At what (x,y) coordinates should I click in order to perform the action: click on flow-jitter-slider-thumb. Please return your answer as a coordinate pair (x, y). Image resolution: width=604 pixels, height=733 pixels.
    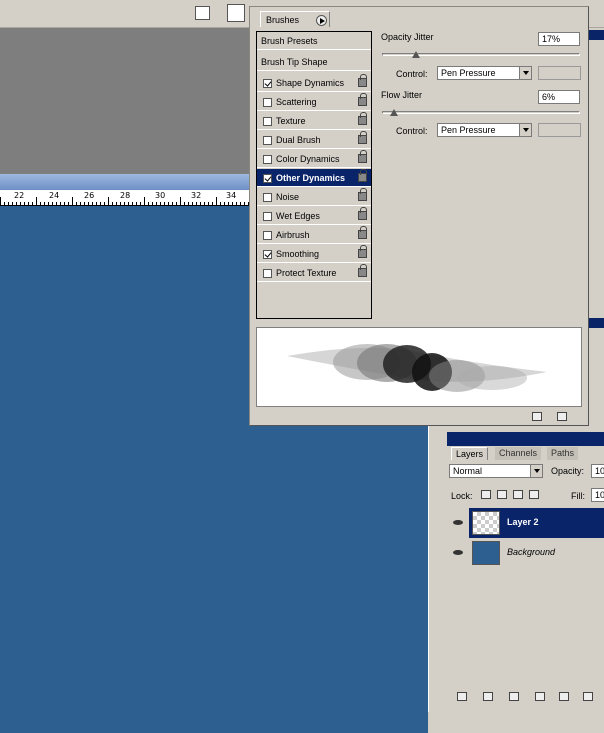
    Looking at the image, I should click on (393, 113).